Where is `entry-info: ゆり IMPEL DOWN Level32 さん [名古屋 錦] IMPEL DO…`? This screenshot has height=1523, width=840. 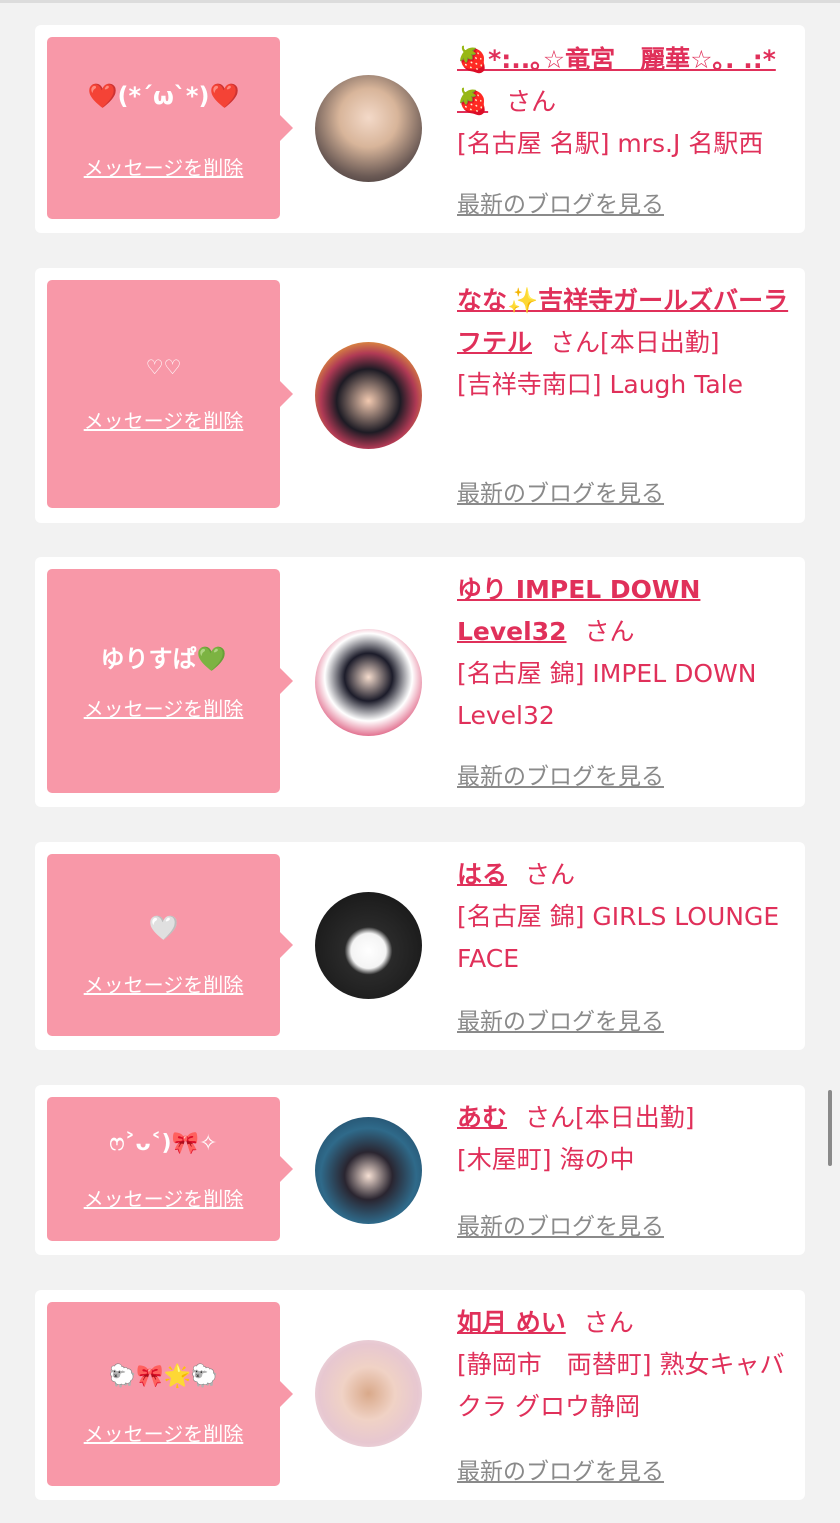 entry-info: ゆり IMPEL DOWN Level32 さん [名古屋 錦] IMPEL DO… is located at coordinates (627, 653).